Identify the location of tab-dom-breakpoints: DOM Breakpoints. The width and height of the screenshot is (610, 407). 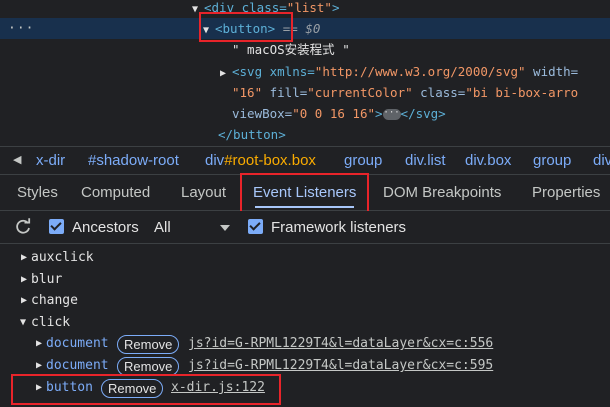
(442, 193).